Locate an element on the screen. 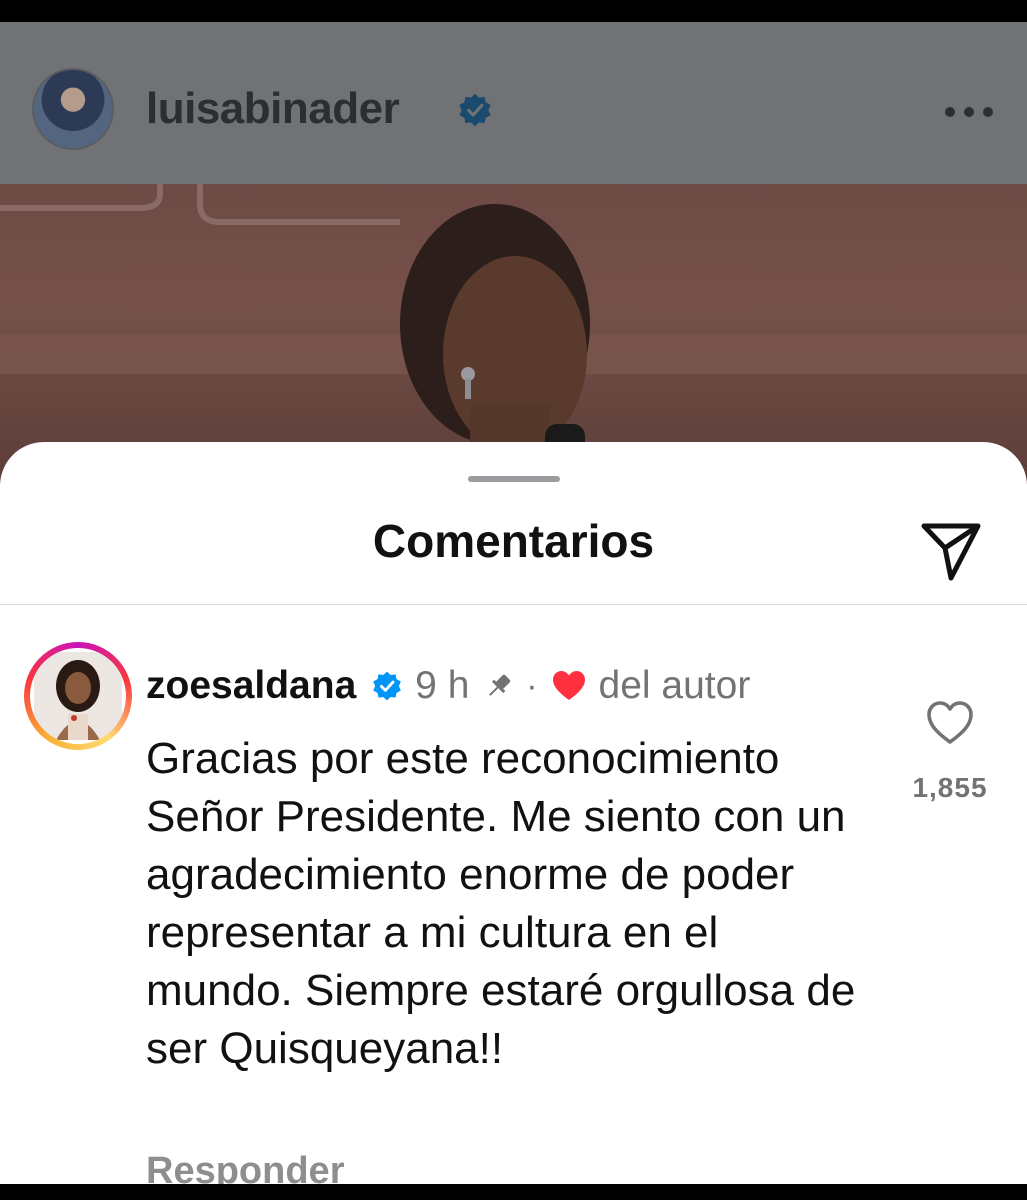  reply-button: Responder is located at coordinates (245, 1167).